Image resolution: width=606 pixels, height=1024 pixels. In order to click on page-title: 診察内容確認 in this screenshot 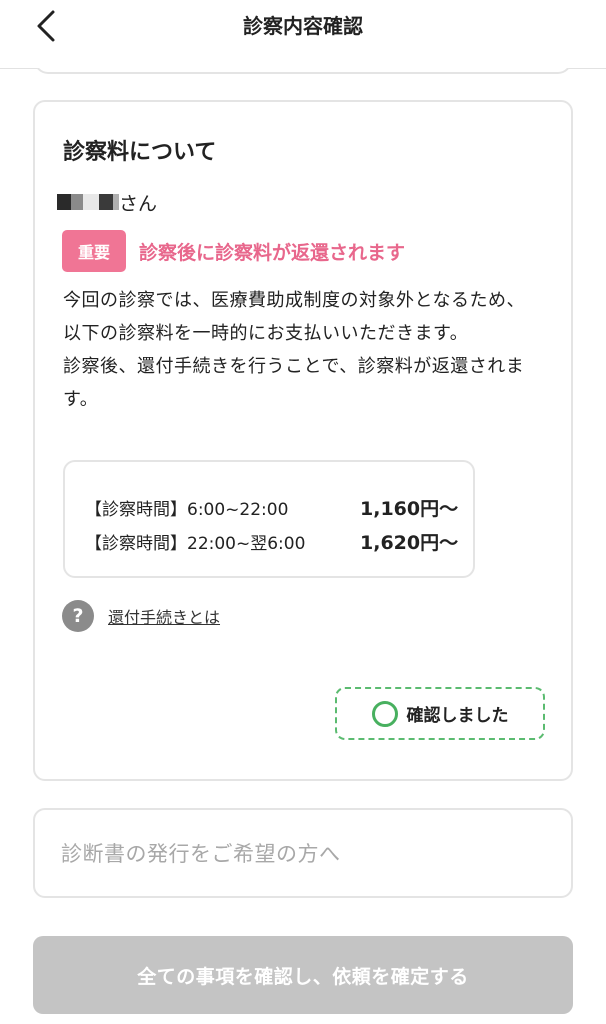, I will do `click(303, 26)`.